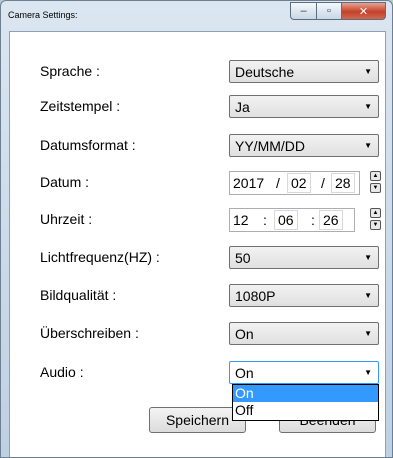 Image resolution: width=393 pixels, height=458 pixels. What do you see at coordinates (197, 107) in the screenshot?
I see `row-timestamp: Zeitstempel : Ja ▼` at bounding box center [197, 107].